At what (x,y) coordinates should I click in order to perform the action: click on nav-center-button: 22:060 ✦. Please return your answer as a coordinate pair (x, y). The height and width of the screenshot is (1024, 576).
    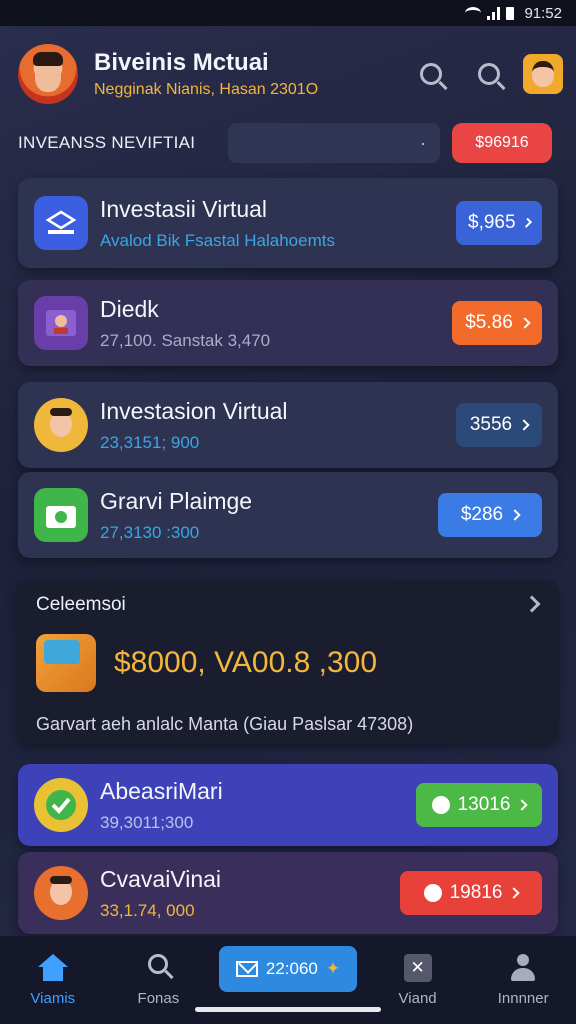
    Looking at the image, I should click on (287, 969).